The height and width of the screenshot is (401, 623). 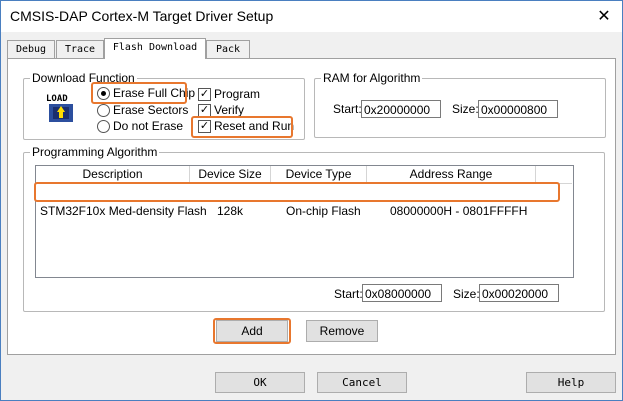 What do you see at coordinates (348, 294) in the screenshot?
I see `algo-start-label: Start:` at bounding box center [348, 294].